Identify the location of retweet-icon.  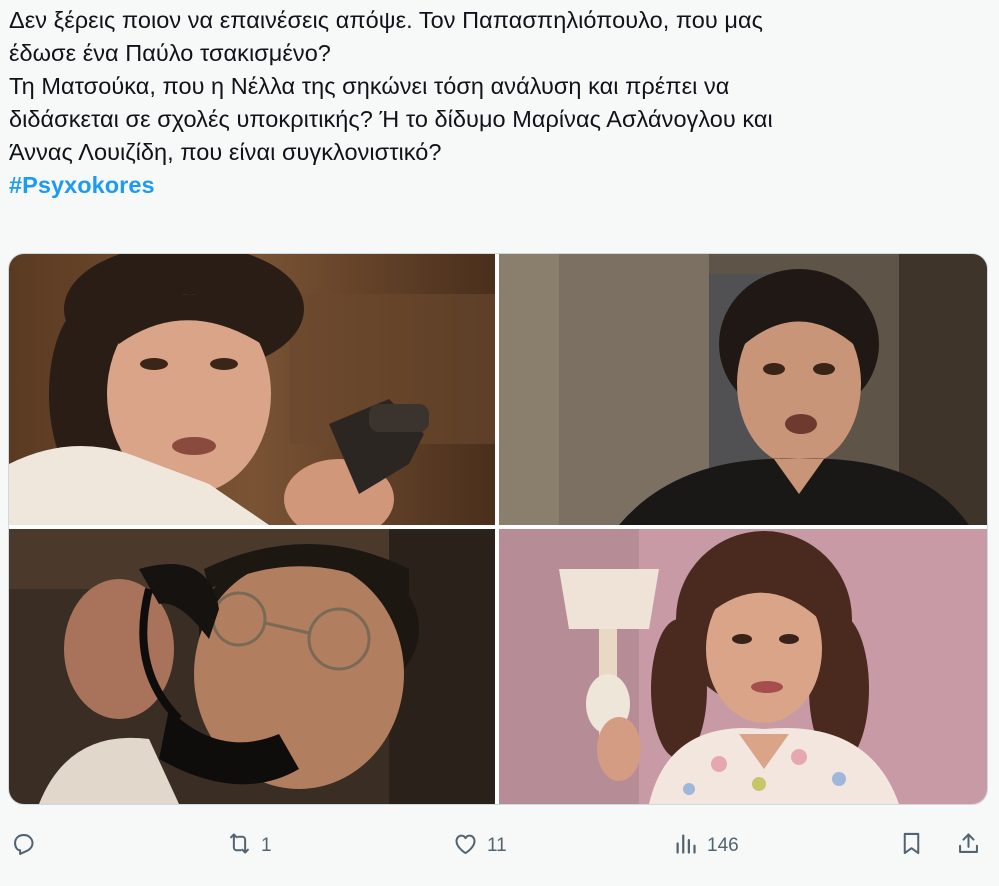
(239, 846).